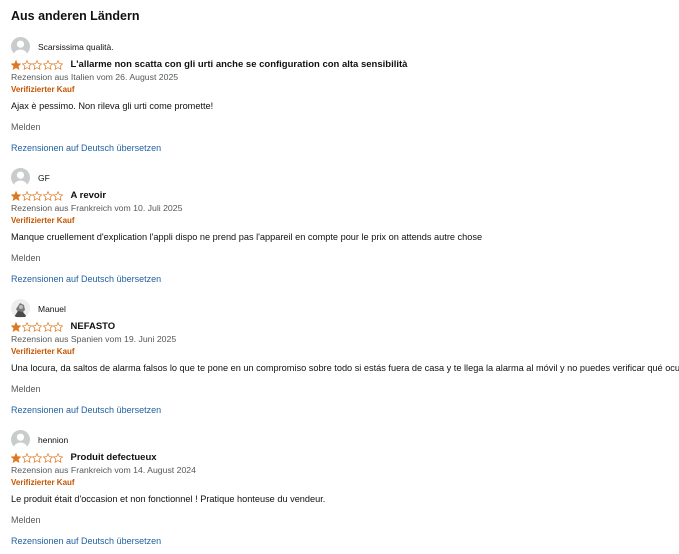 This screenshot has width=679, height=554. I want to click on photo-avatar-icon, so click(20, 308).